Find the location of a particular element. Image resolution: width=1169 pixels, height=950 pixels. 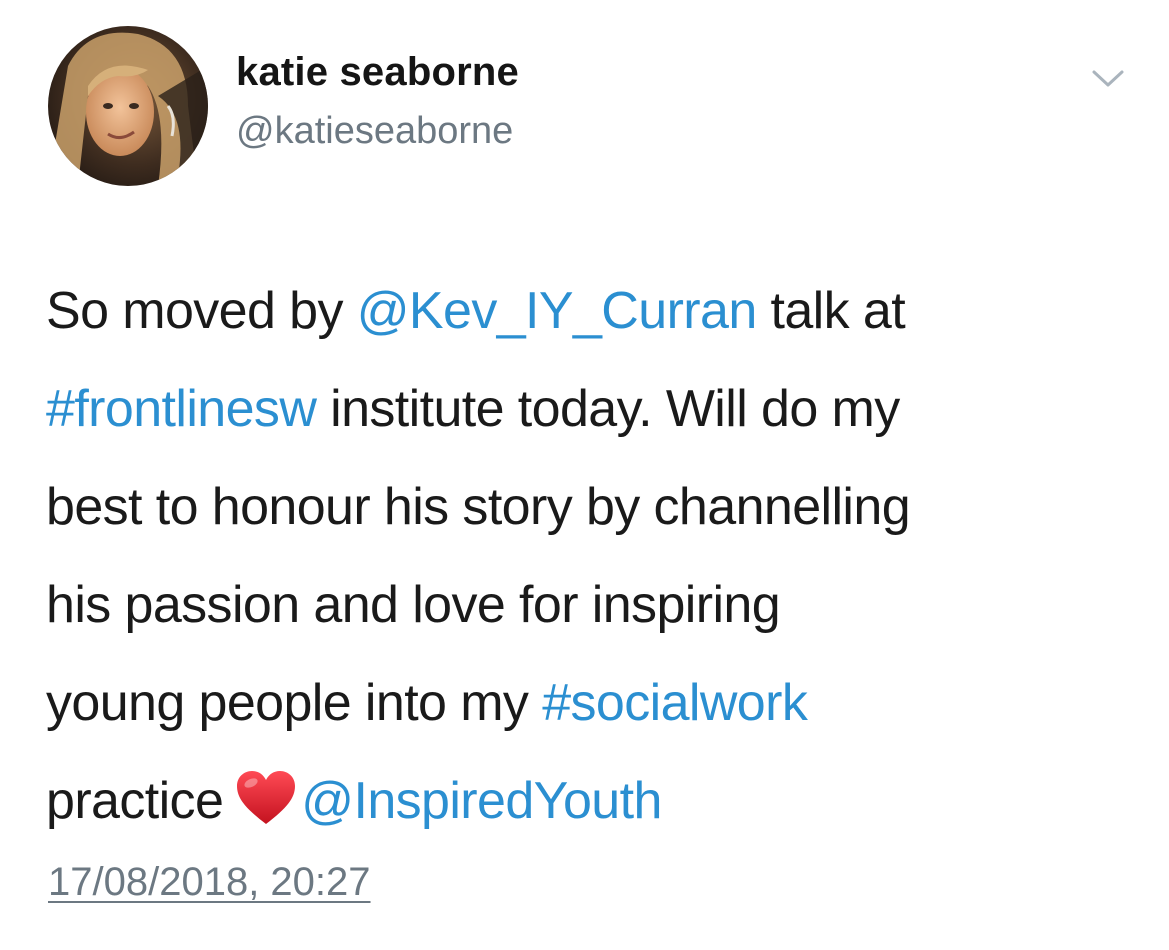

author-display-name: katie seaborne is located at coordinates (377, 72).